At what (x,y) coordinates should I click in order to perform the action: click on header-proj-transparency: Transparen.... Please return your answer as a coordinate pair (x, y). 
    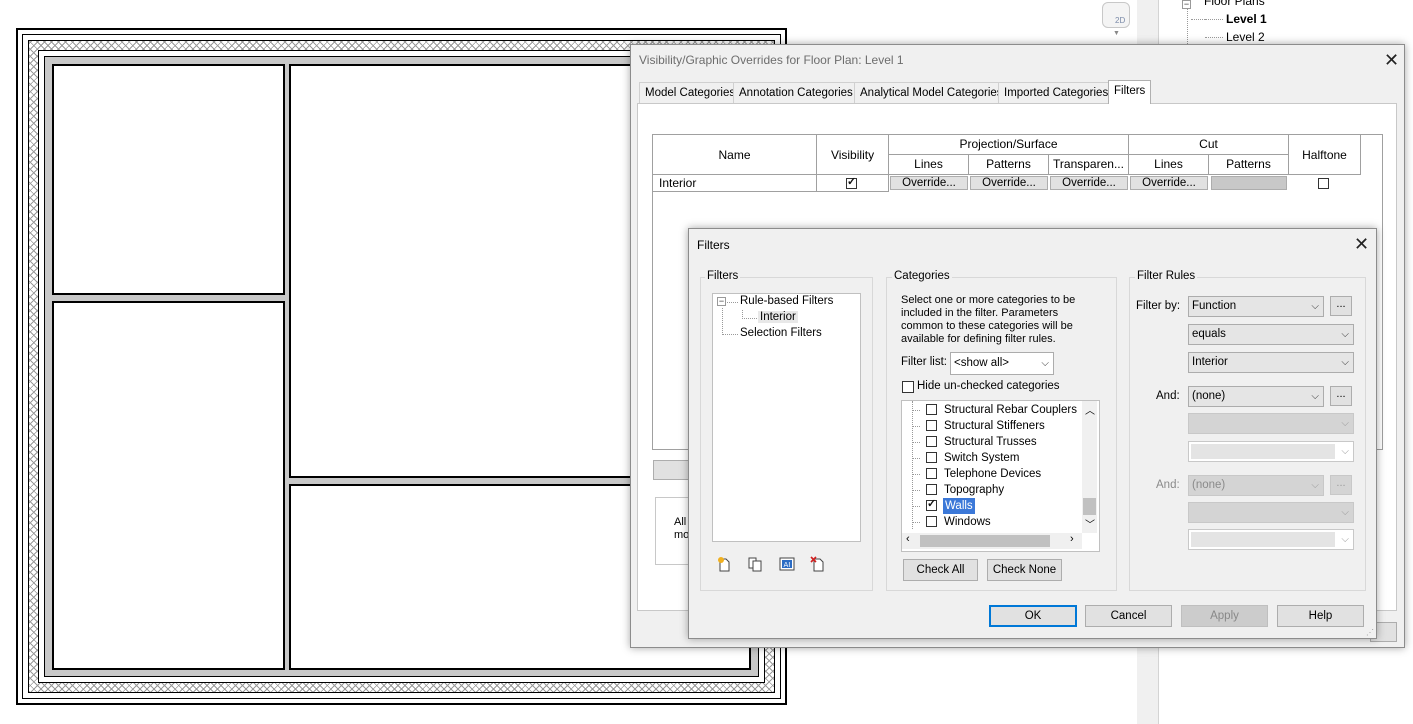
    Looking at the image, I should click on (1089, 165).